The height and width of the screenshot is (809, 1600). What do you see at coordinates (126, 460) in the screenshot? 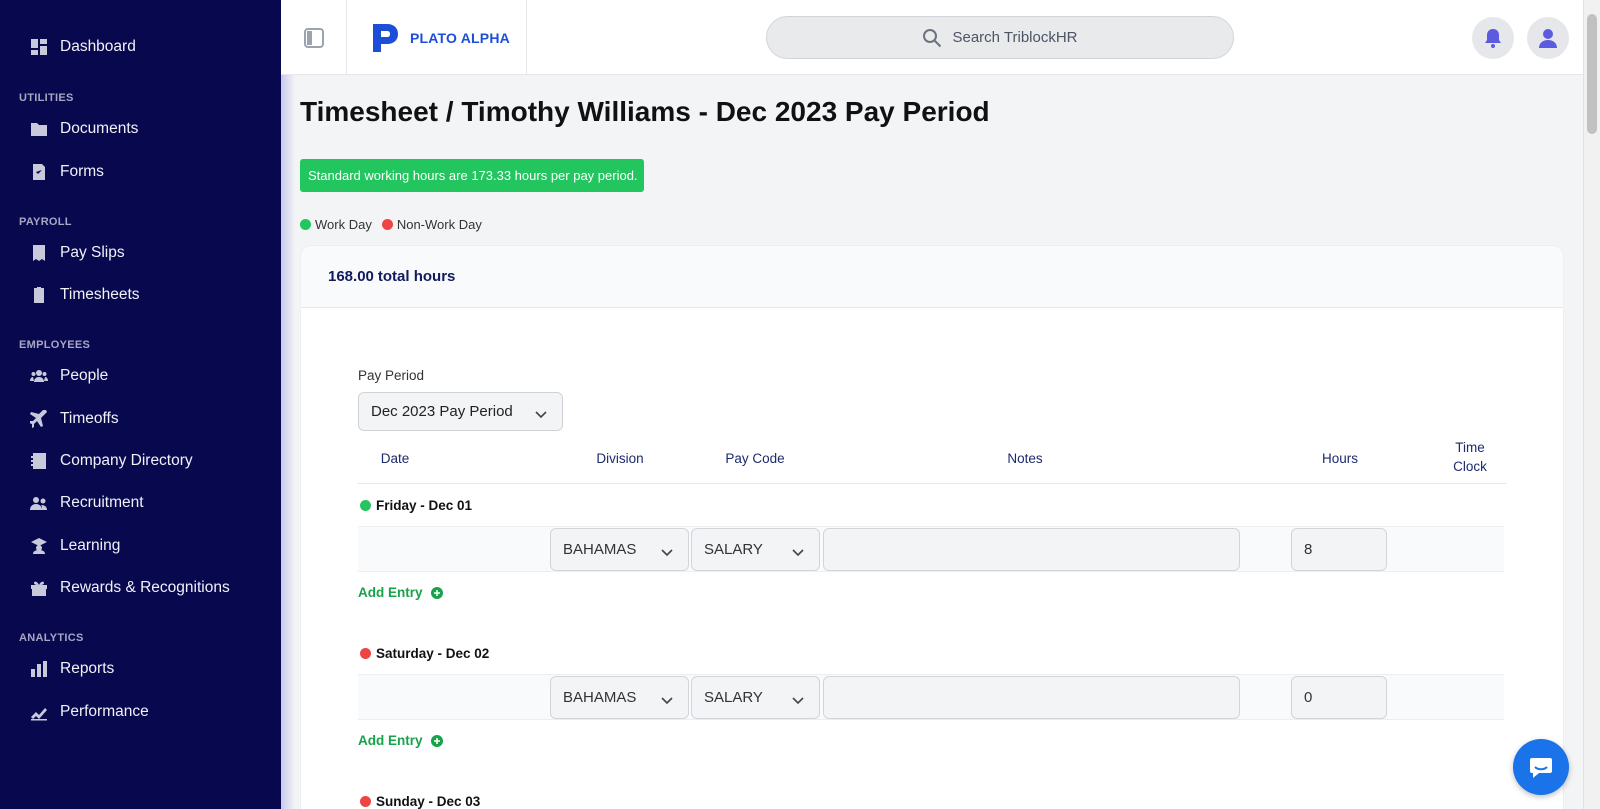
I see `sidebar-item-label: Company Directory` at bounding box center [126, 460].